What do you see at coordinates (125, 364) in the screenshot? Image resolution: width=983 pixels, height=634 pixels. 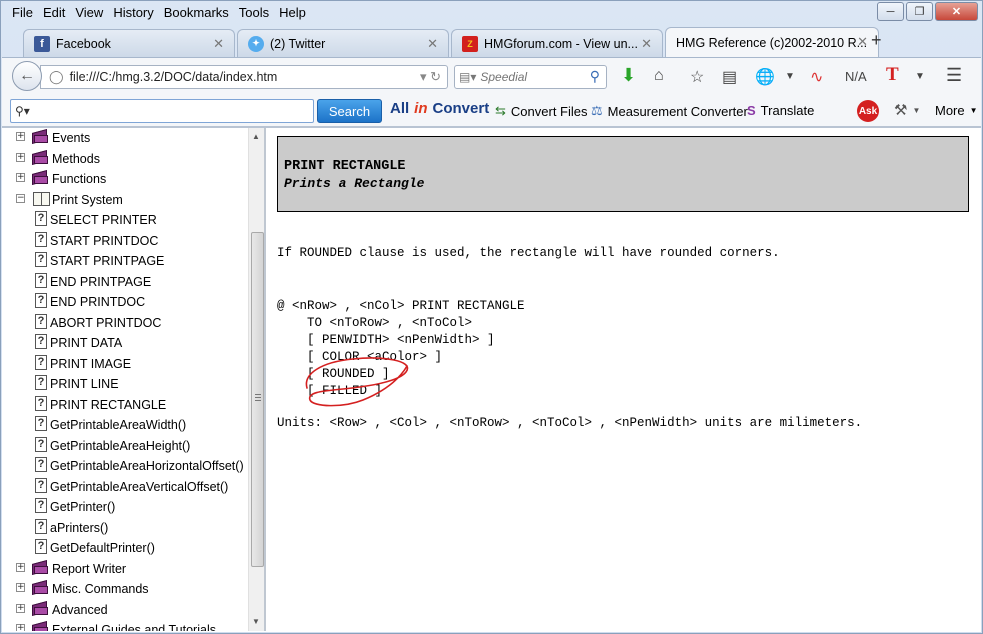 I see `tree-page-item: ? PRINT IMAGE` at bounding box center [125, 364].